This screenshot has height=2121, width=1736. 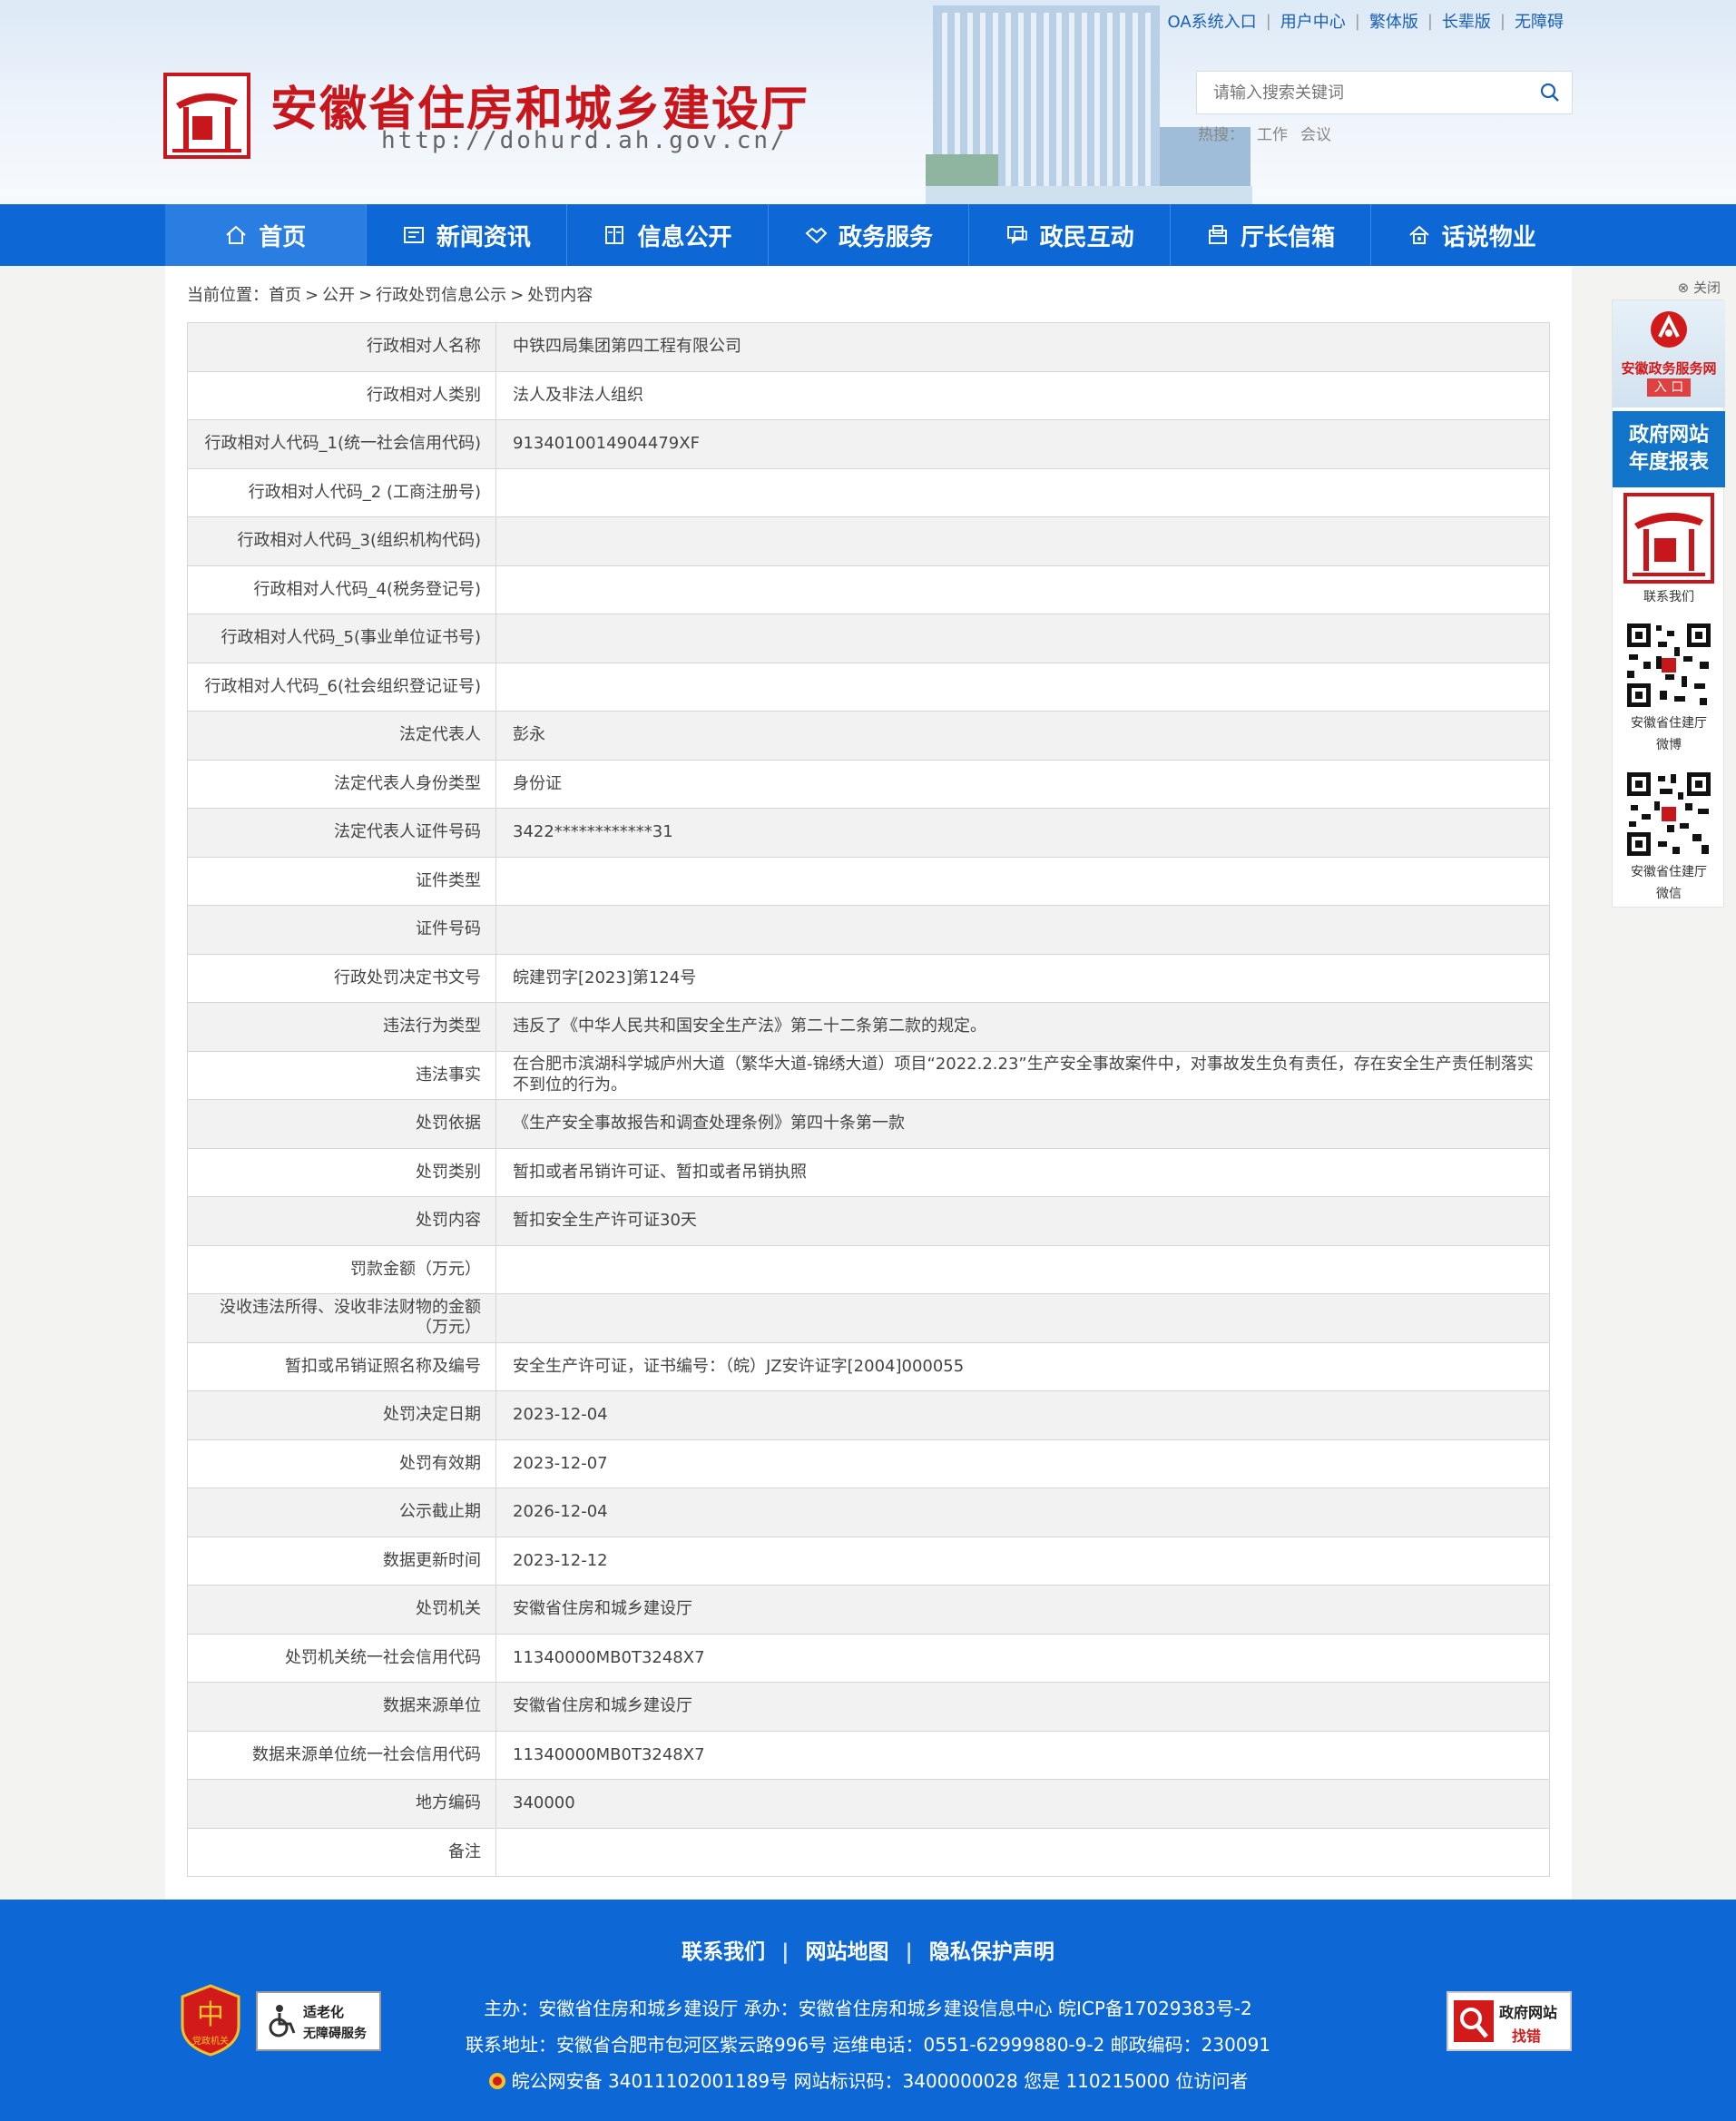 What do you see at coordinates (1669, 449) in the screenshot?
I see `annual-report-link: 政府网站 年度报表` at bounding box center [1669, 449].